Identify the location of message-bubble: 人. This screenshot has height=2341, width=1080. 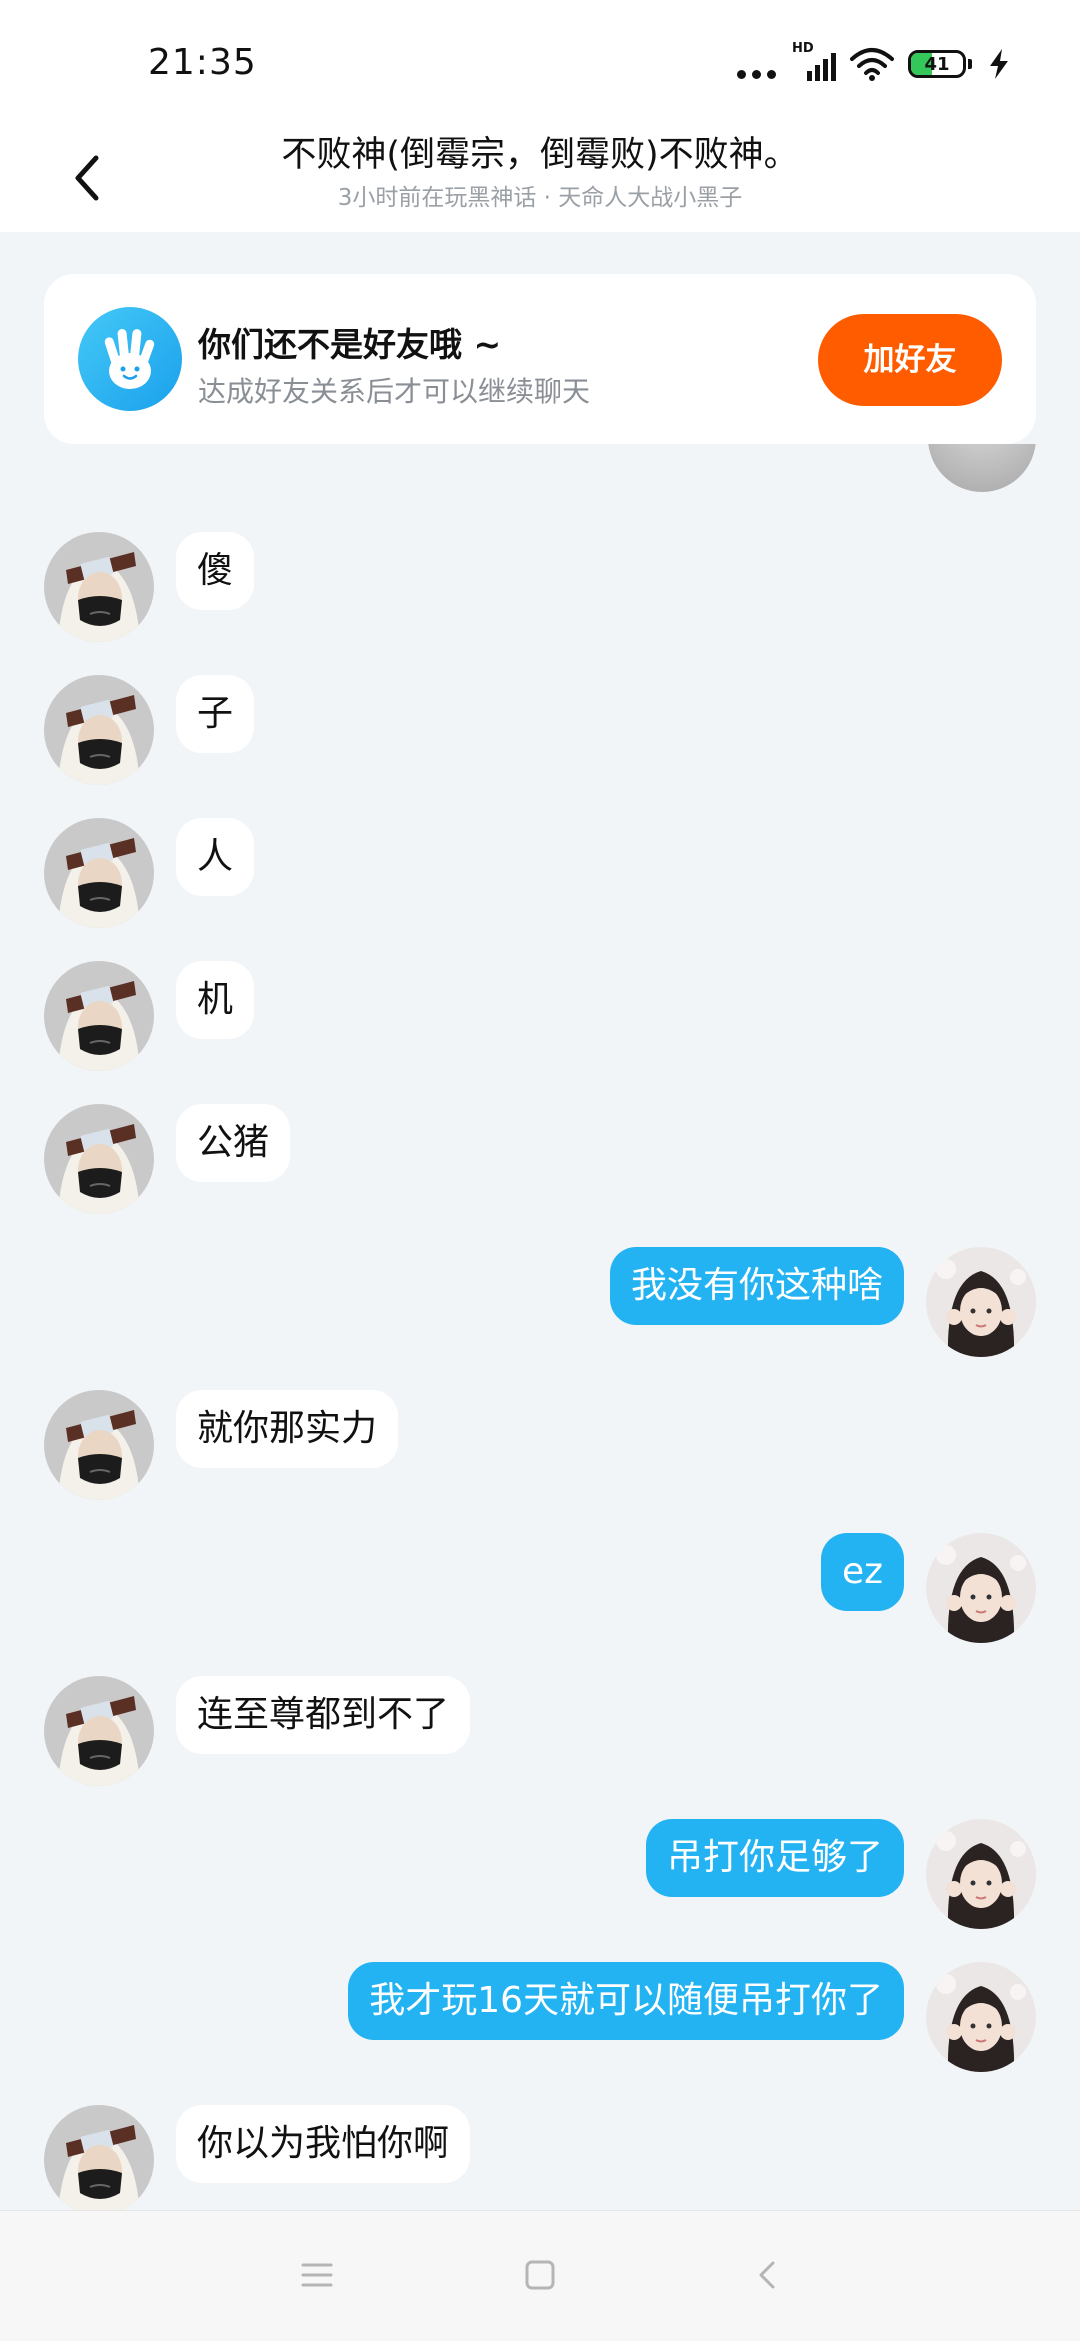
(215, 857).